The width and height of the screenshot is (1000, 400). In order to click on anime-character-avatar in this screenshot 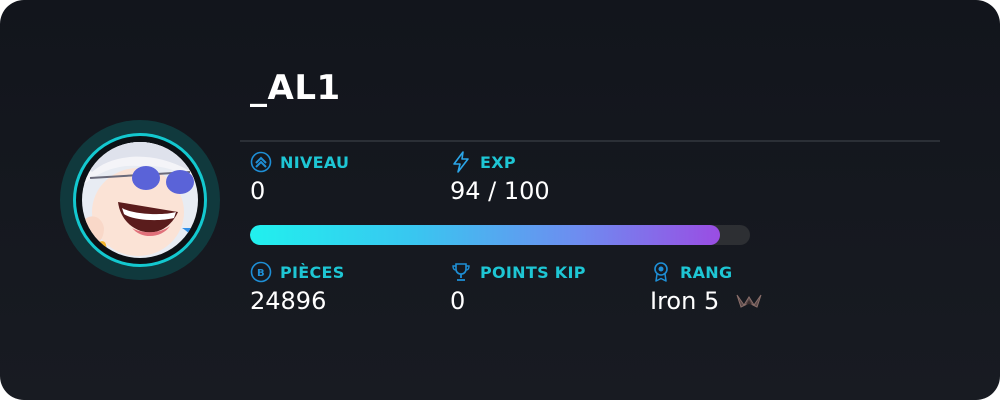, I will do `click(140, 200)`.